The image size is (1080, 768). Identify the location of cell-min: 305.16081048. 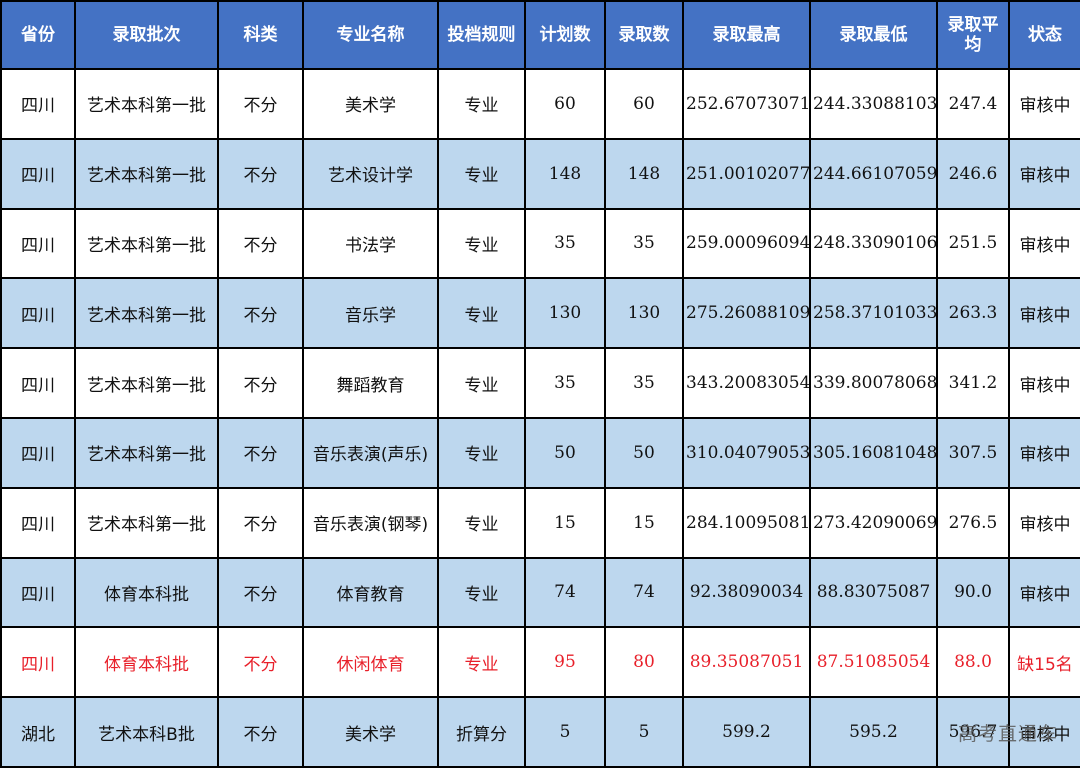
(873, 452).